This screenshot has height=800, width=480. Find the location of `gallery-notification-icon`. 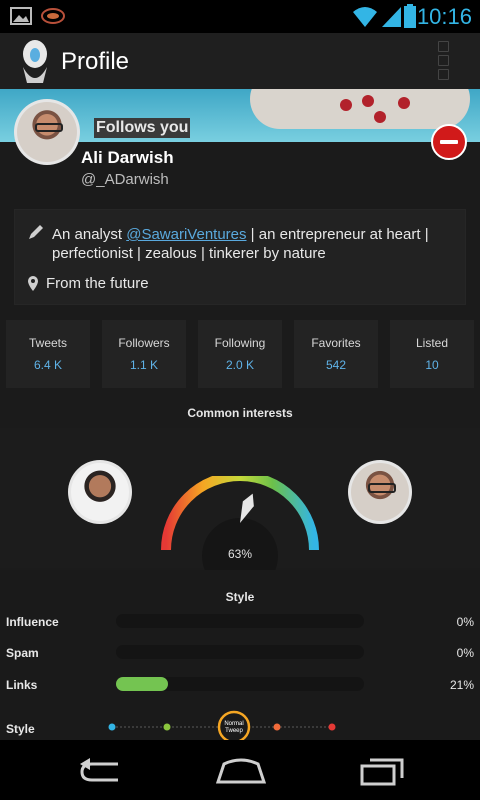

gallery-notification-icon is located at coordinates (21, 16).